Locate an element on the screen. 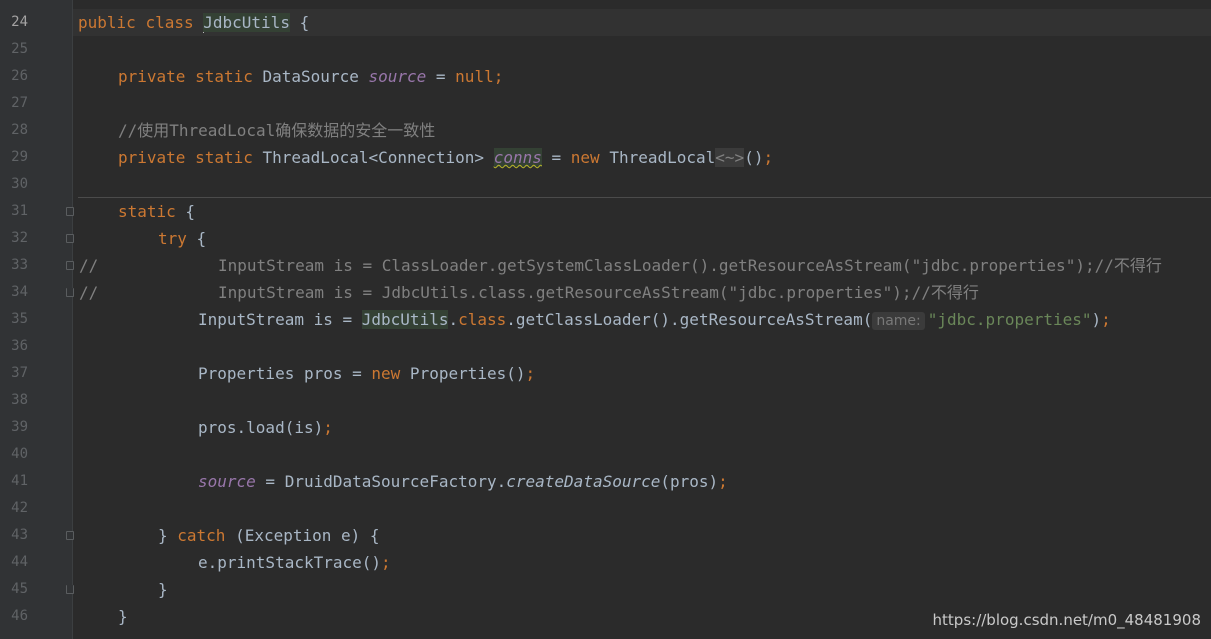  line-number: 28 is located at coordinates (19, 130).